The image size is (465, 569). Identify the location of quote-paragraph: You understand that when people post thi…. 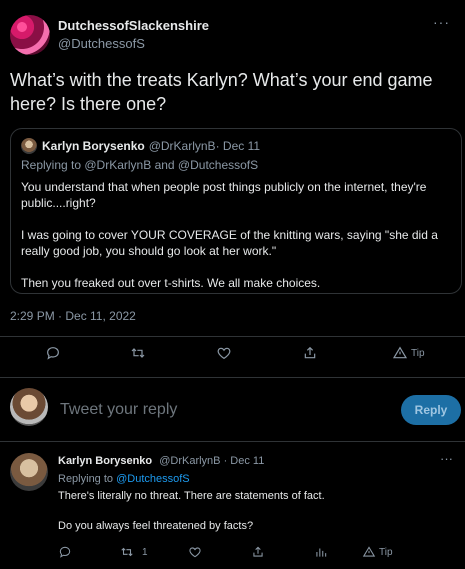
(224, 195).